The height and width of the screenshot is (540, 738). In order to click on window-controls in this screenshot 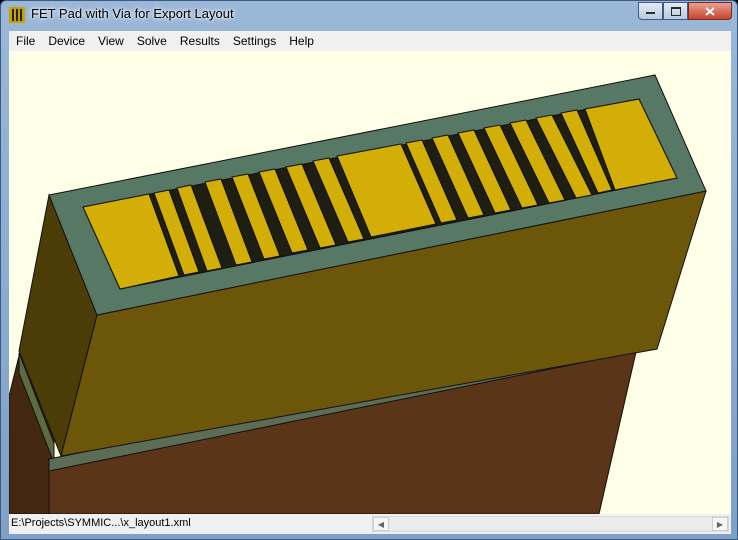, I will do `click(685, 11)`.